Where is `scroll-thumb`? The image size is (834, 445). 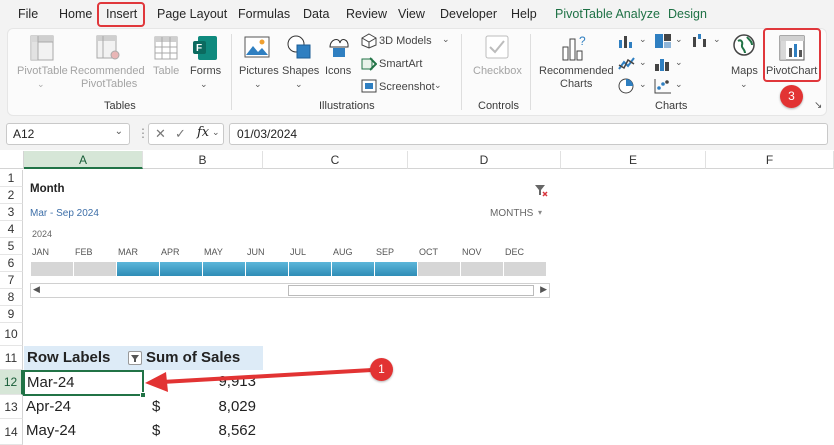 scroll-thumb is located at coordinates (411, 290).